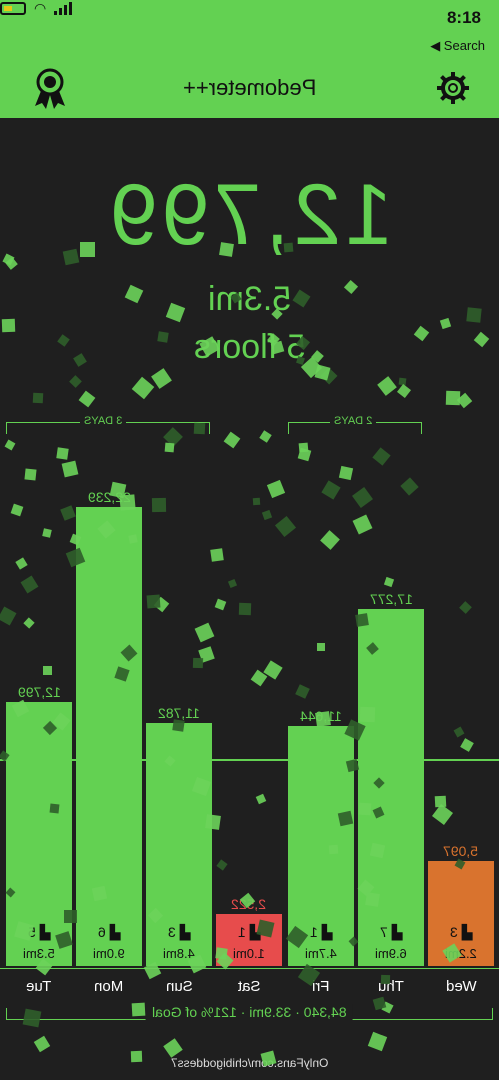 The image size is (499, 1080). I want to click on day-label-sun: Sun, so click(179, 986).